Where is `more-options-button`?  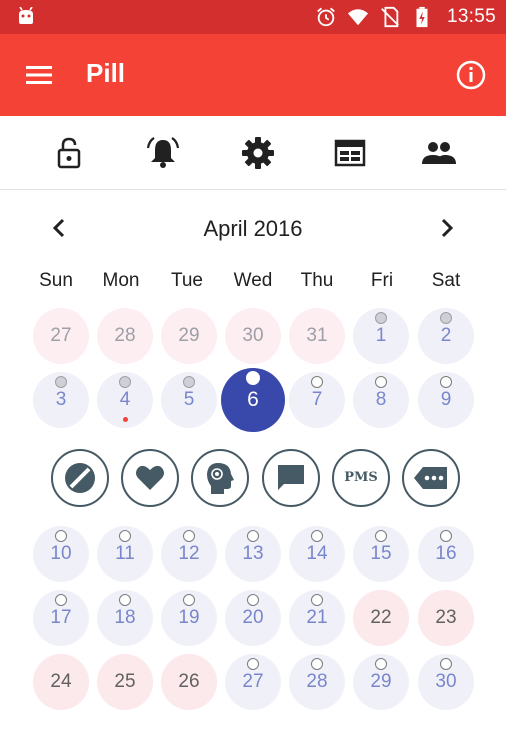
more-options-button is located at coordinates (431, 478).